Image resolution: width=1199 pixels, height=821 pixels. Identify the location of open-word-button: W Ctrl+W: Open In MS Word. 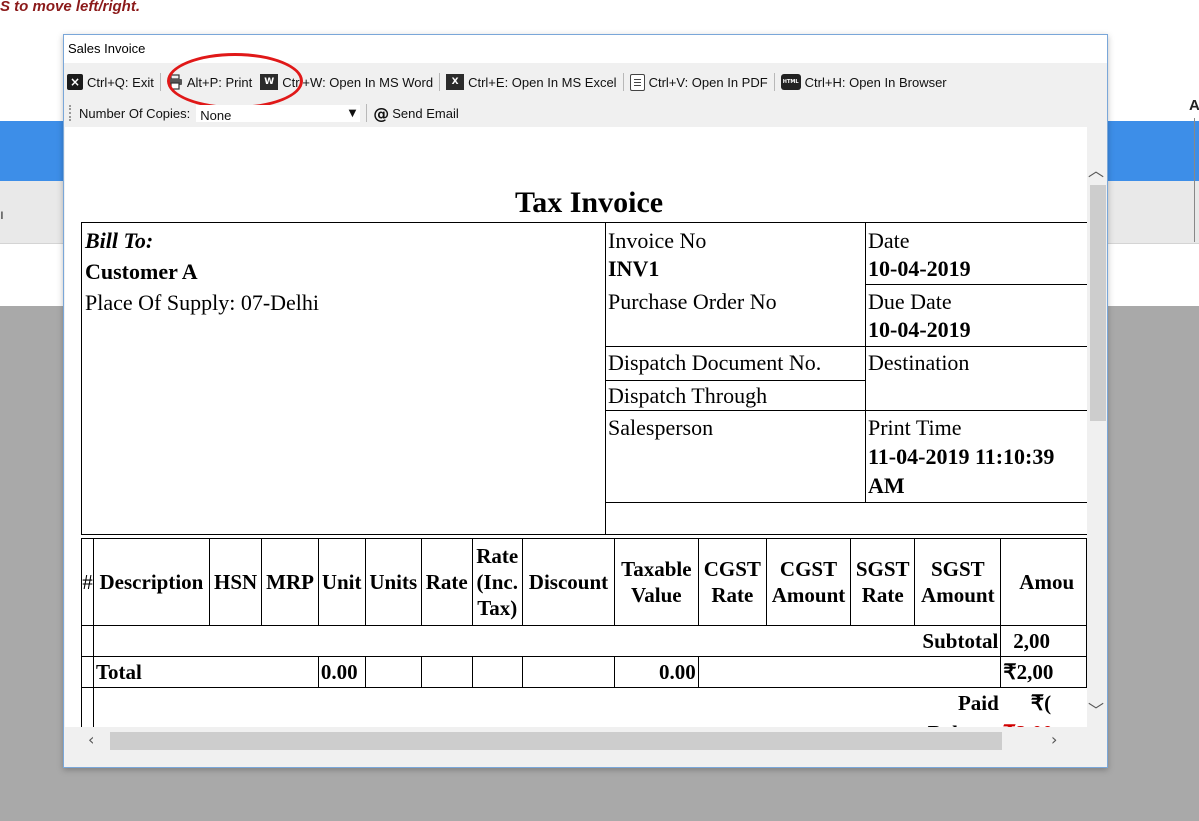
(346, 82).